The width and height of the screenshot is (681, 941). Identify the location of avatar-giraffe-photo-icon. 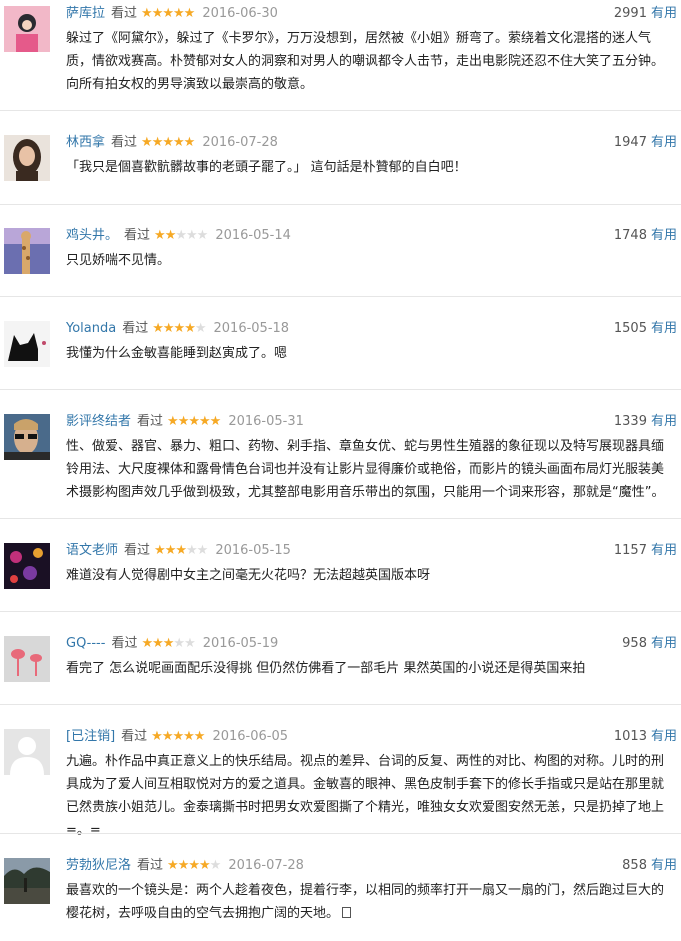
(27, 251).